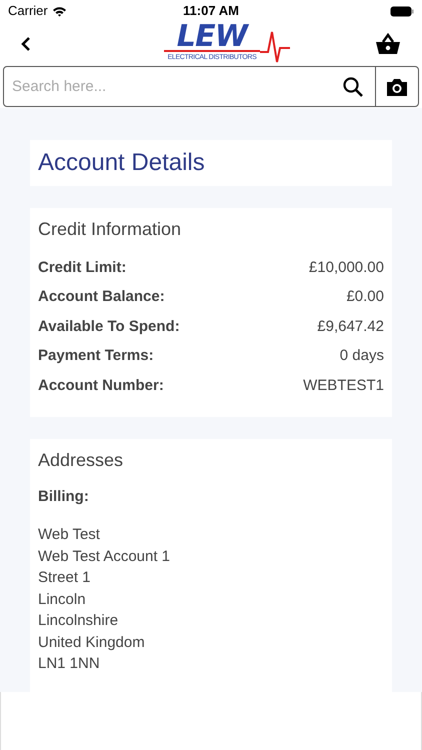  What do you see at coordinates (59, 11) in the screenshot?
I see `wifi-icon` at bounding box center [59, 11].